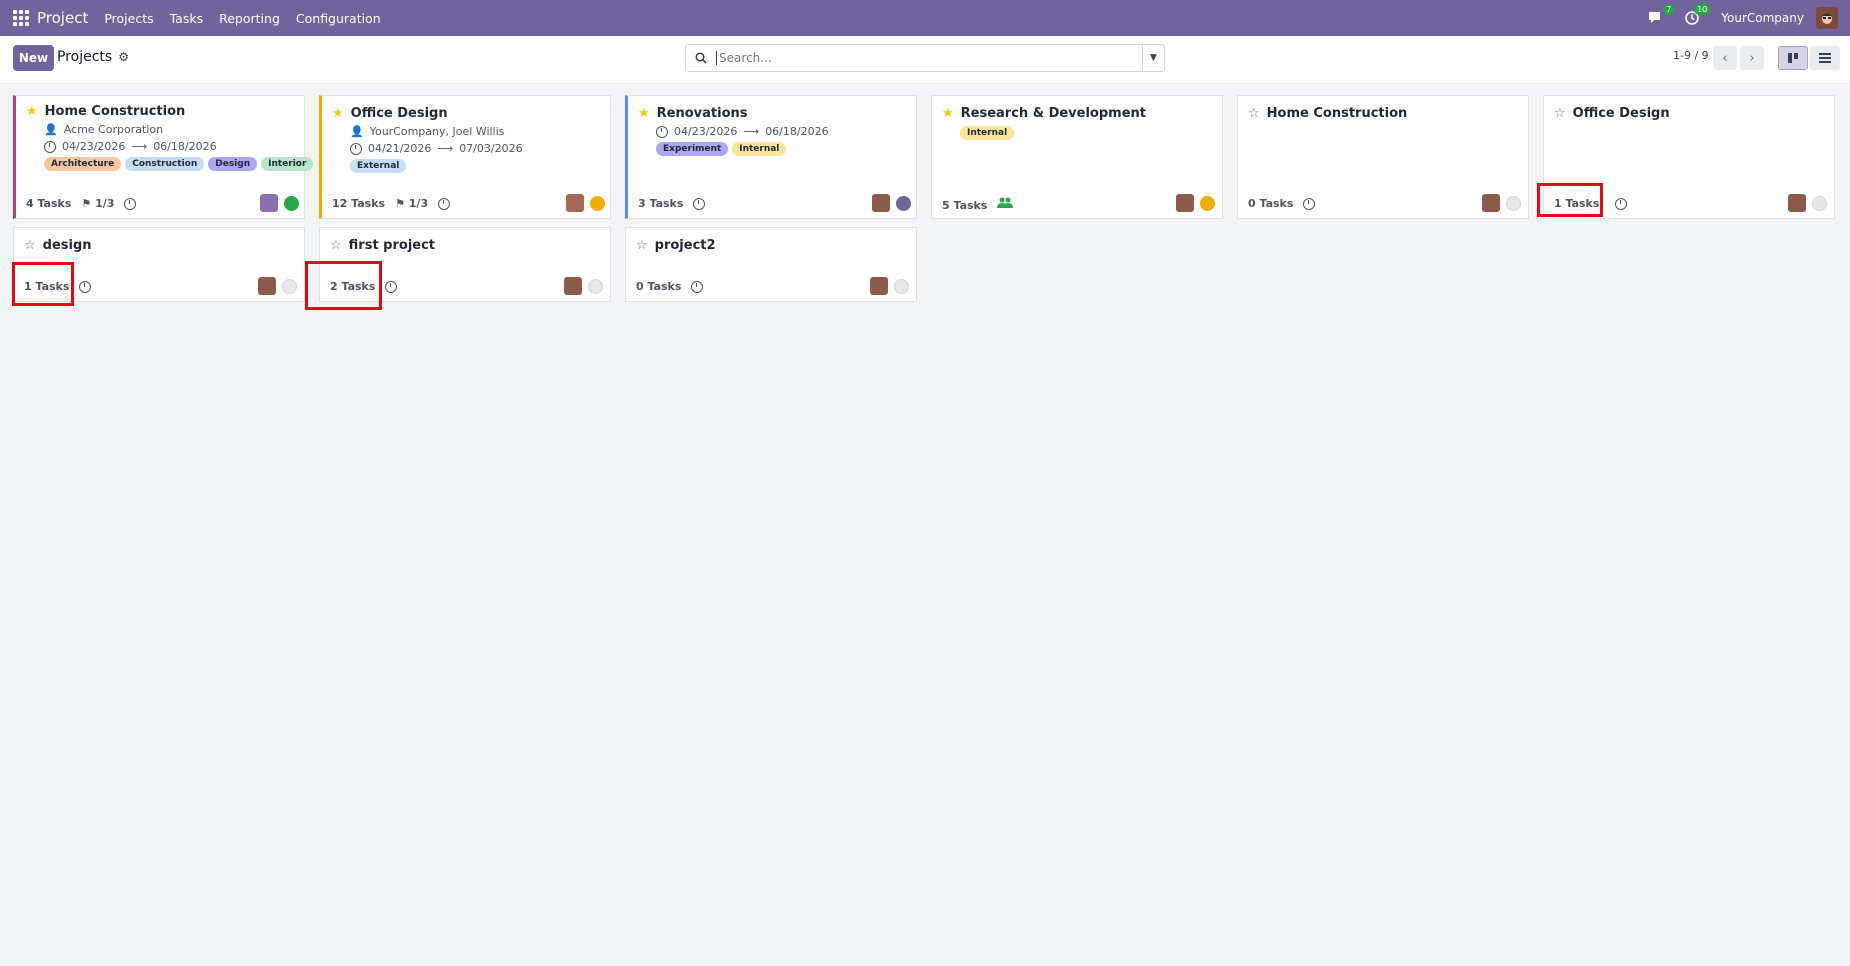  I want to click on gear-icon: ⚙, so click(123, 57).